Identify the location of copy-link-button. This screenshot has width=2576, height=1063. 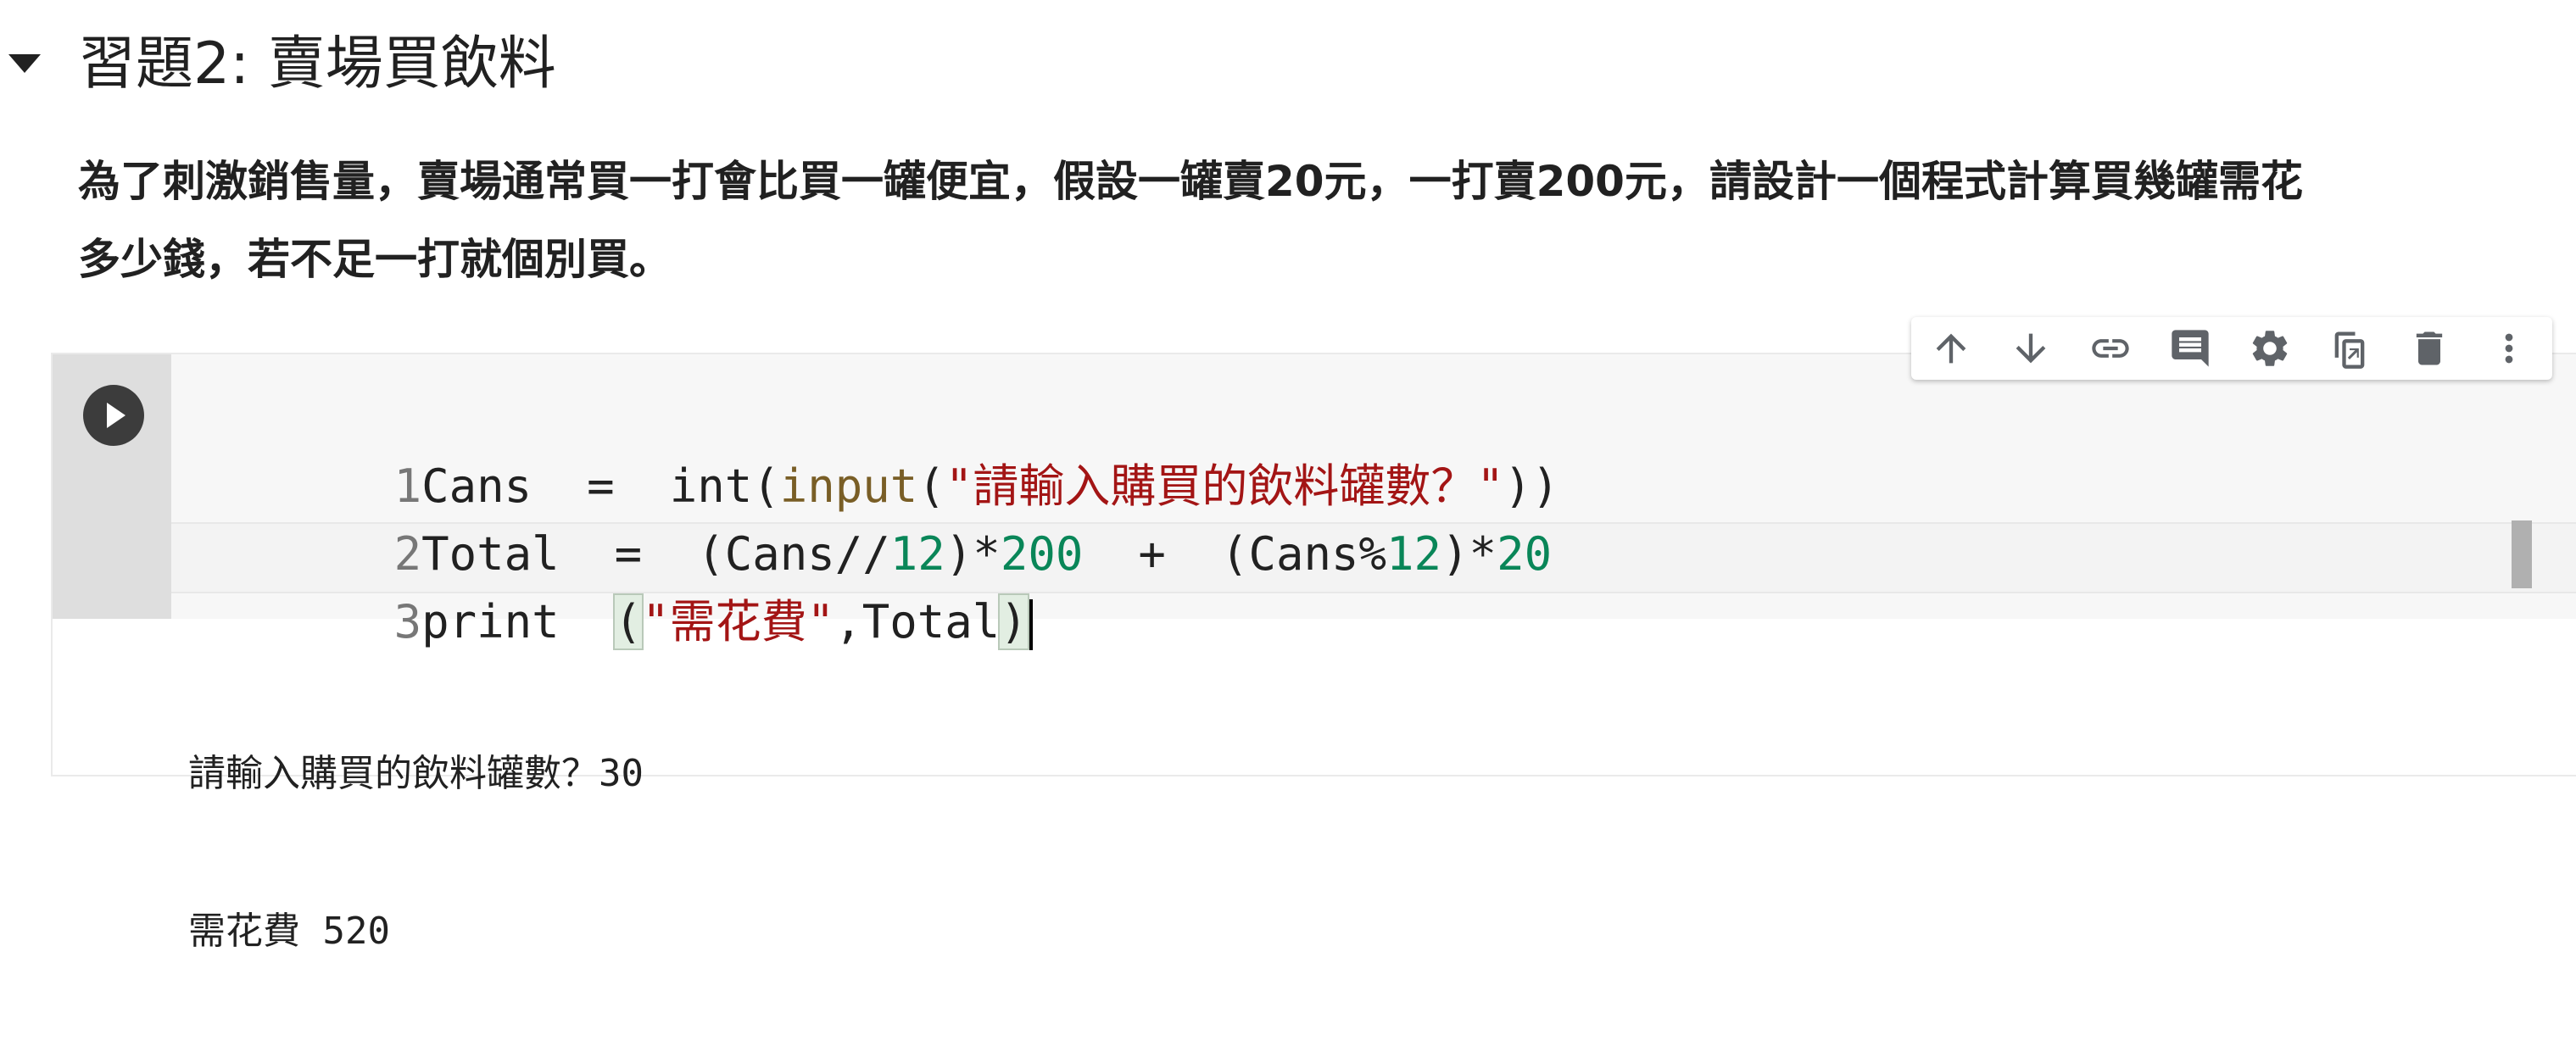
(2110, 348).